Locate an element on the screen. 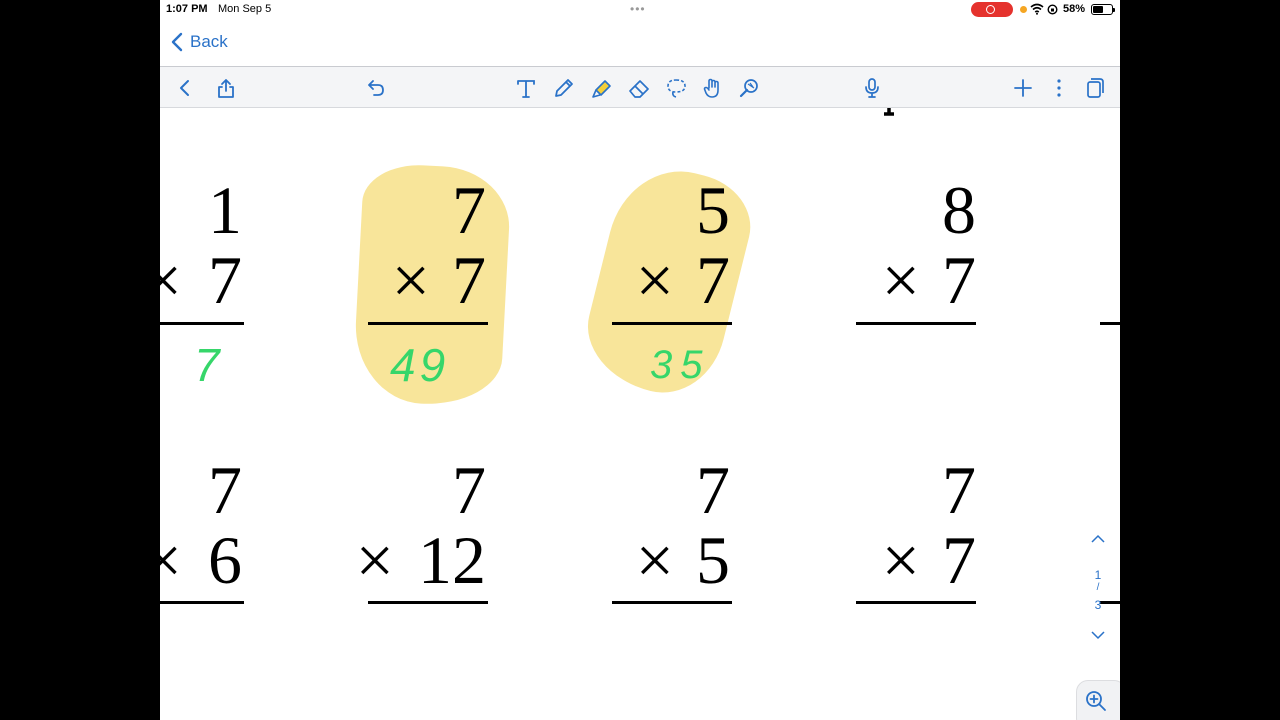 This screenshot has width=1280, height=720. problem-6-top-number: 7 is located at coordinates (469, 490).